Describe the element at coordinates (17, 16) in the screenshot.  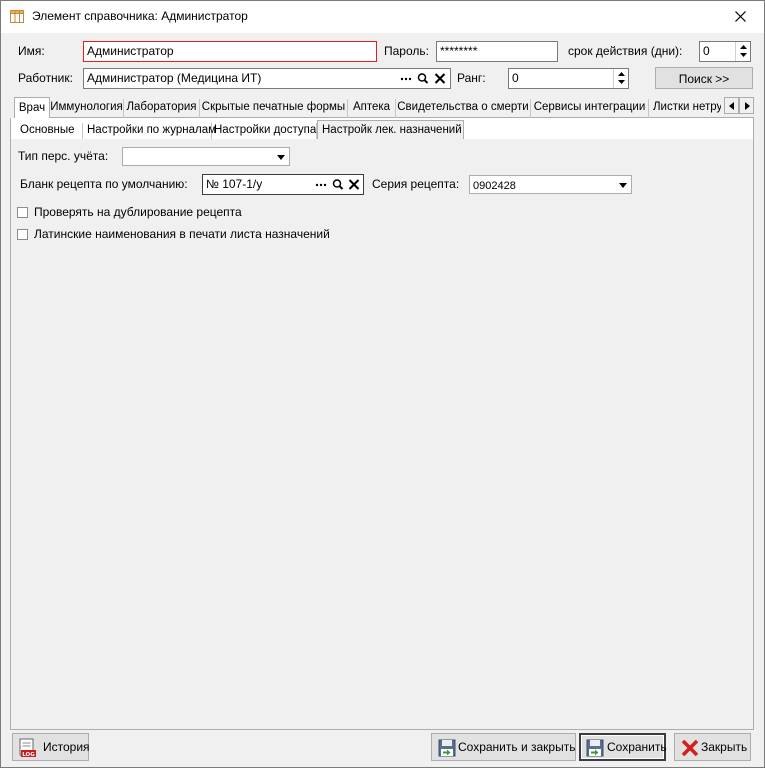
I see `table-icon` at that location.